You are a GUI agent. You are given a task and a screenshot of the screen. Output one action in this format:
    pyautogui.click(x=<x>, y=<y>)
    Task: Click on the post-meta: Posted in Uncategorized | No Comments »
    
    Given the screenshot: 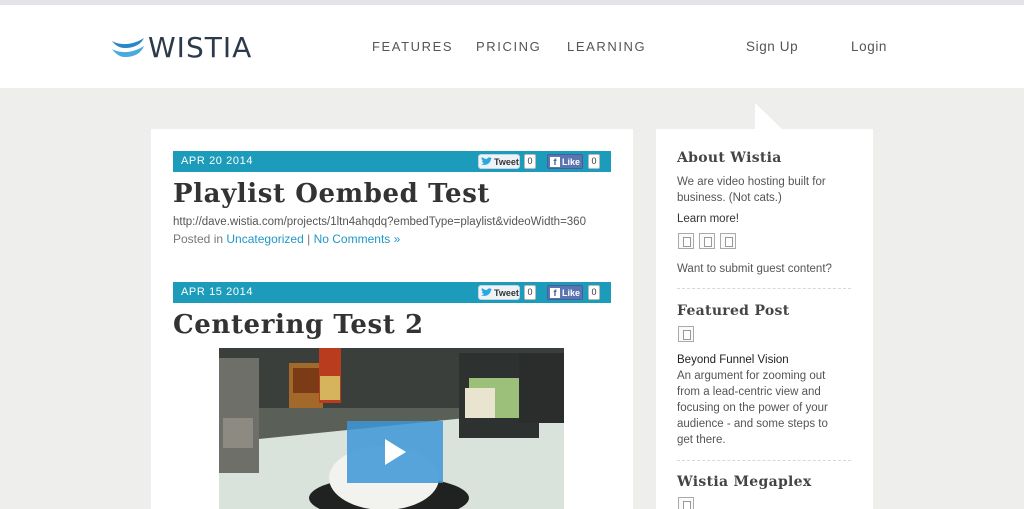 What is the action you would take?
    pyautogui.click(x=392, y=239)
    